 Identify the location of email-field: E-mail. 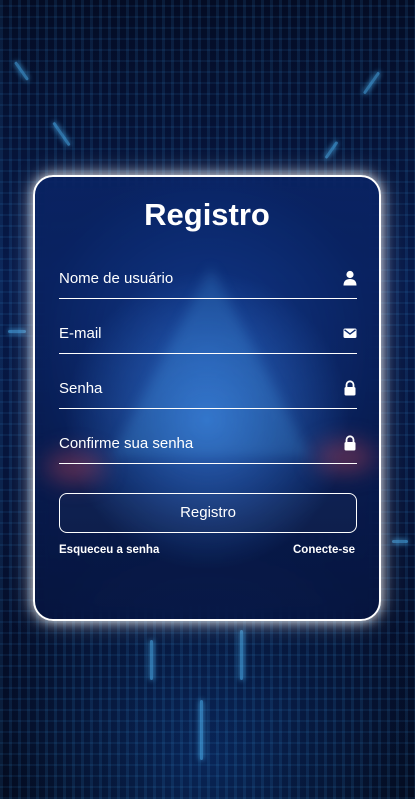
(208, 333).